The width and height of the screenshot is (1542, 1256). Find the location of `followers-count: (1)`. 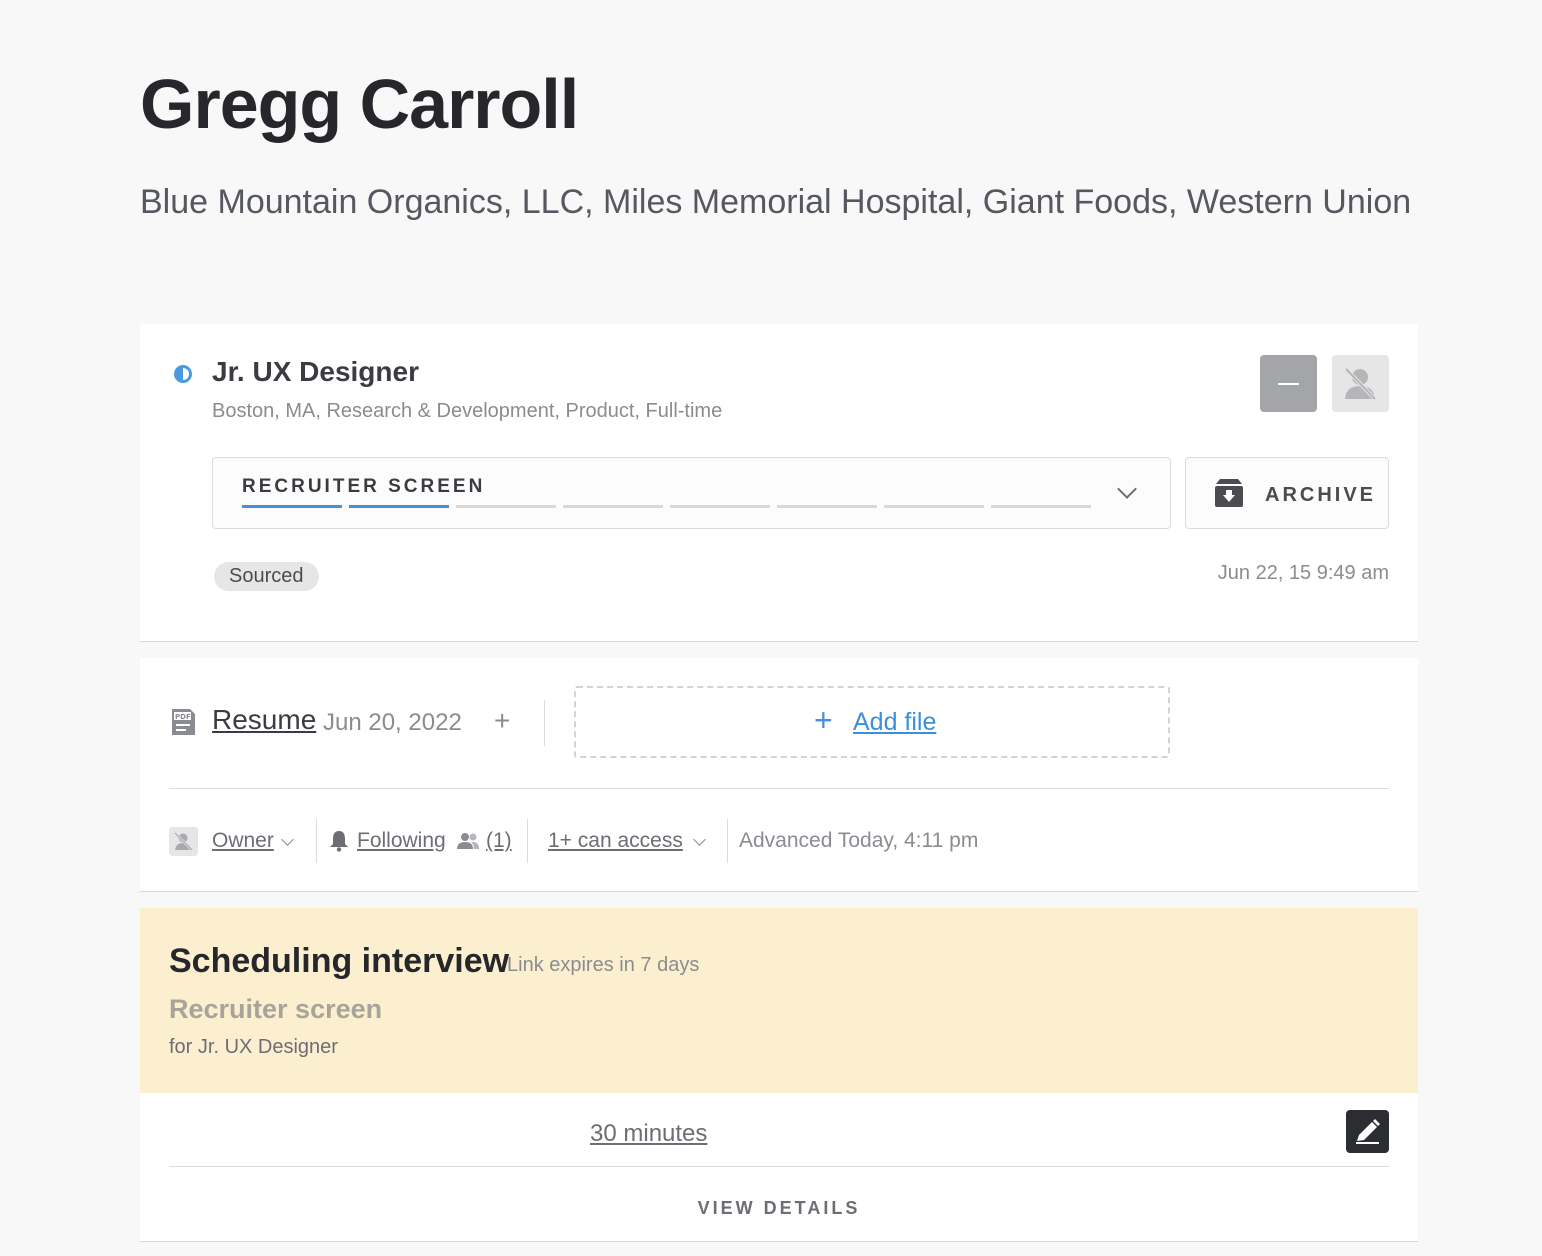

followers-count: (1) is located at coordinates (499, 841).